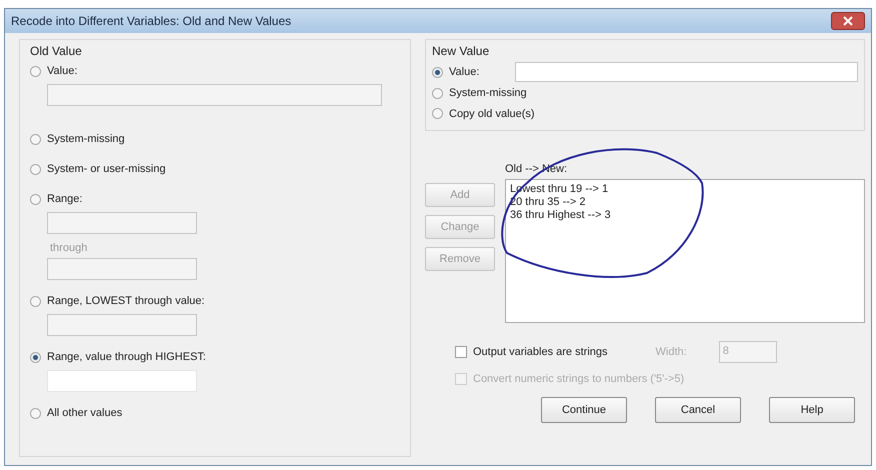  Describe the element at coordinates (126, 301) in the screenshot. I see `option-label: Range, LOWEST through value:` at that location.